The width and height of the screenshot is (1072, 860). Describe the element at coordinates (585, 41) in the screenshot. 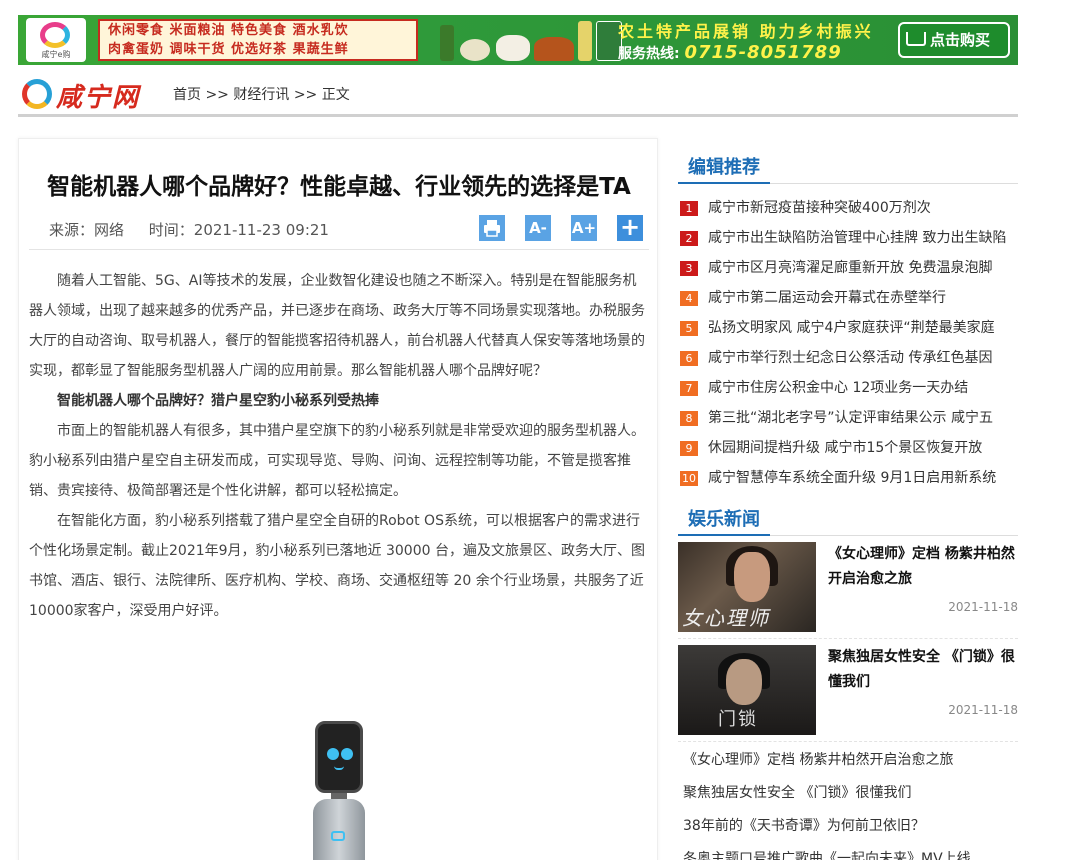

I see `oil-bottle-image` at that location.